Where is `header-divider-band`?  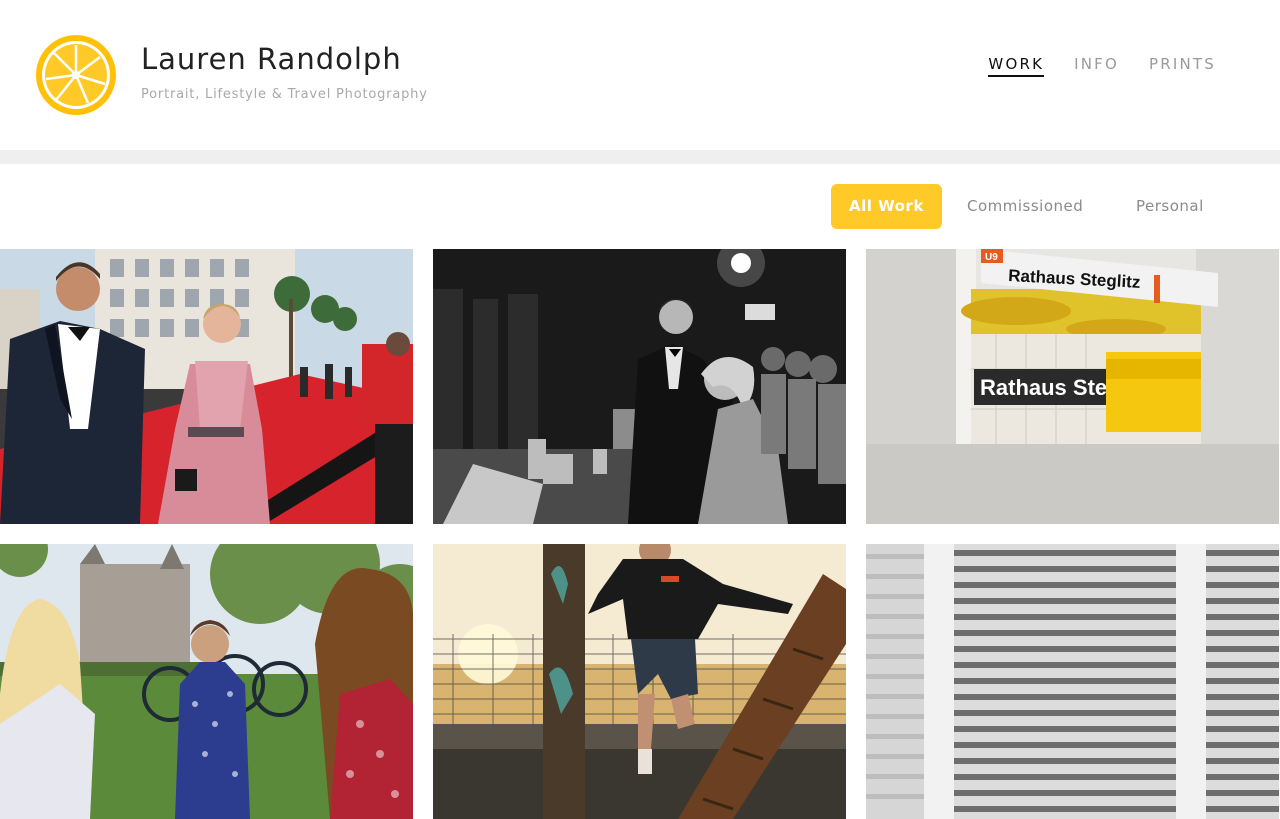 header-divider-band is located at coordinates (640, 157).